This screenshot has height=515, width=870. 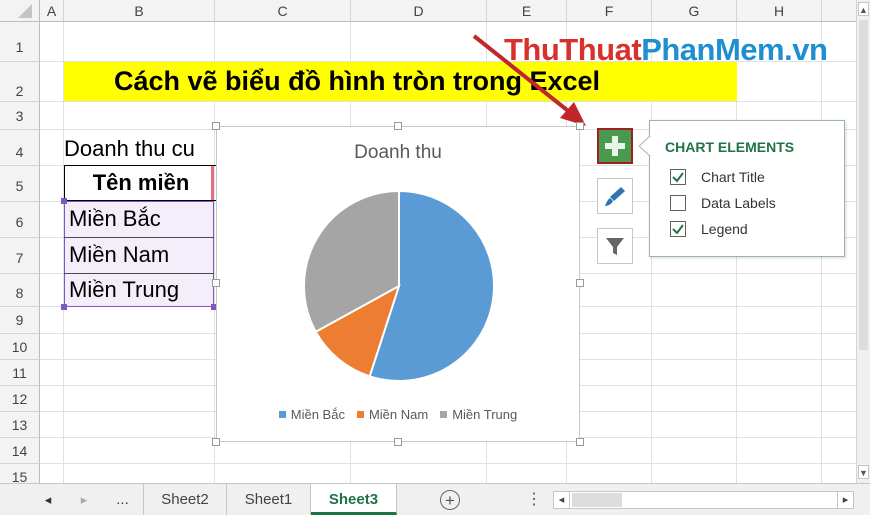 What do you see at coordinates (694, 11) in the screenshot?
I see `column-header-g: G` at bounding box center [694, 11].